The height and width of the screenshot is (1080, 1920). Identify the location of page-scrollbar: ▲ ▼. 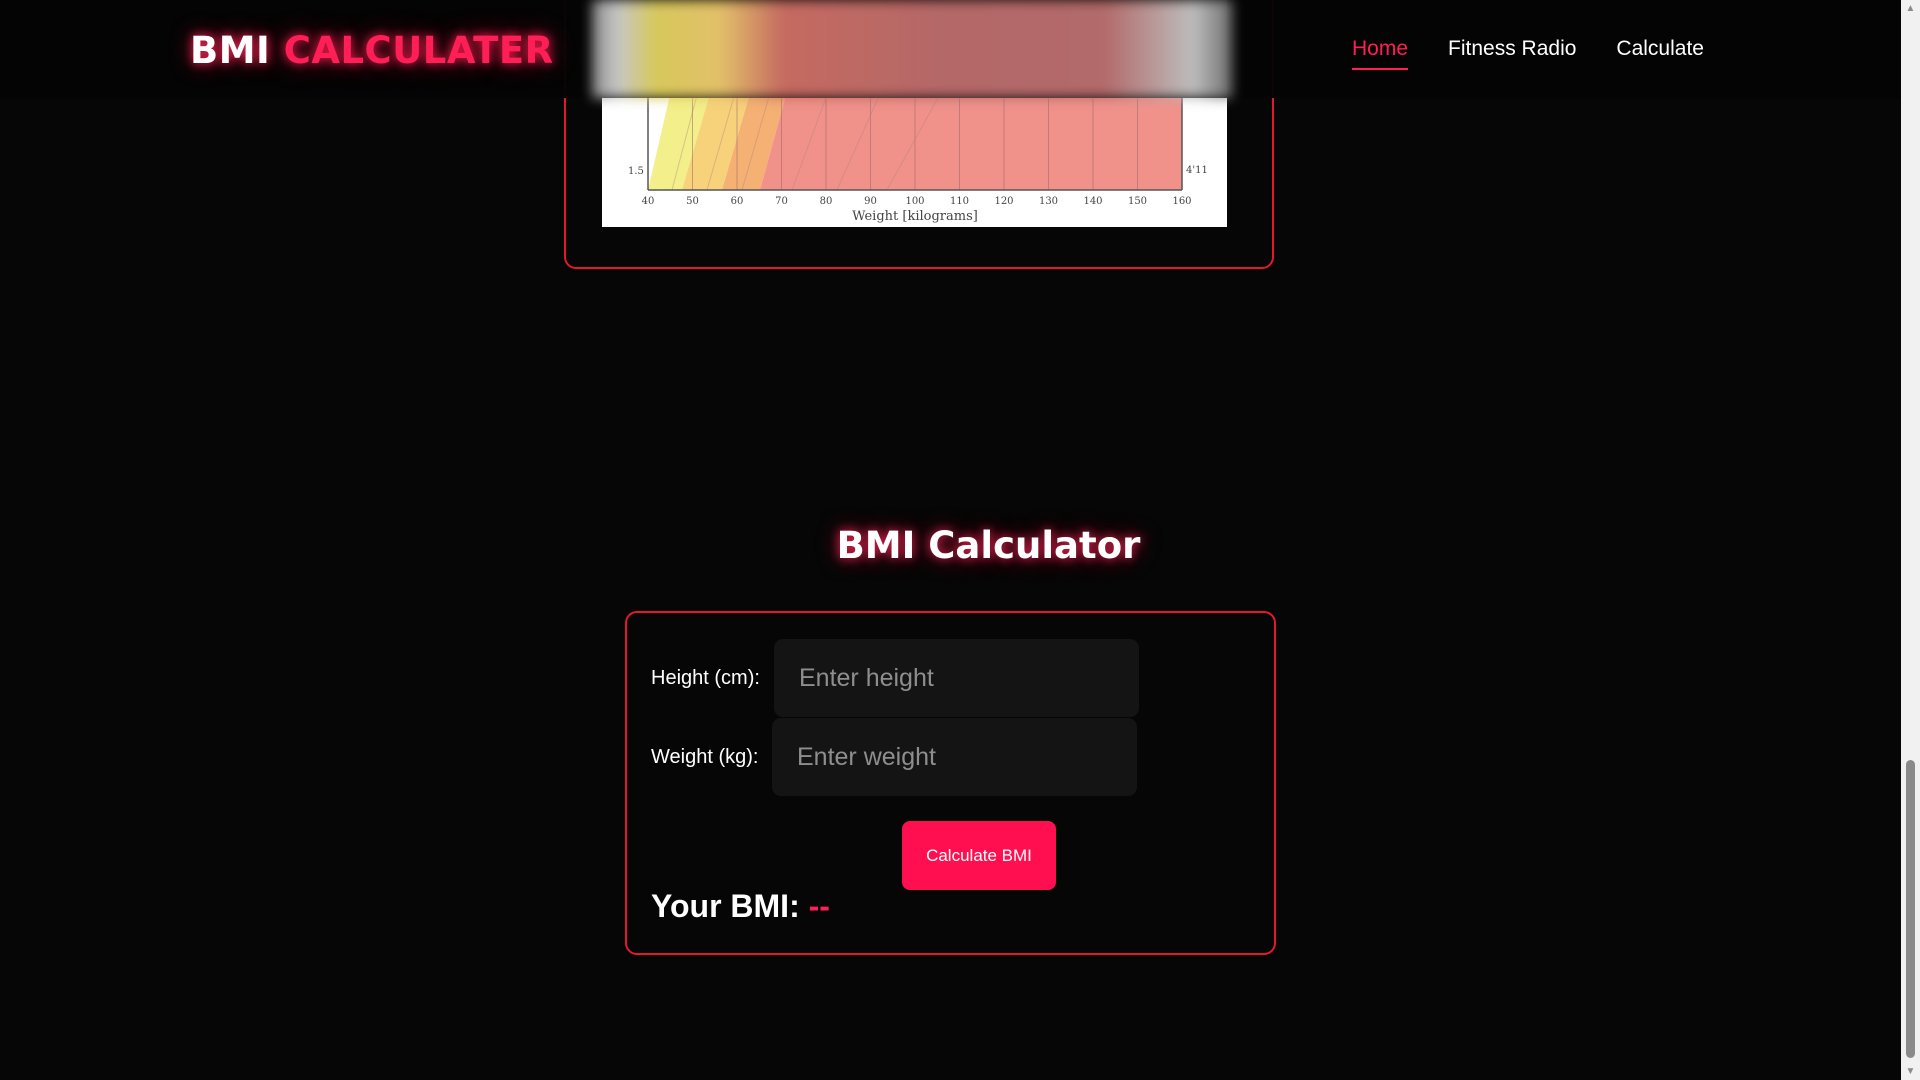
(1910, 540).